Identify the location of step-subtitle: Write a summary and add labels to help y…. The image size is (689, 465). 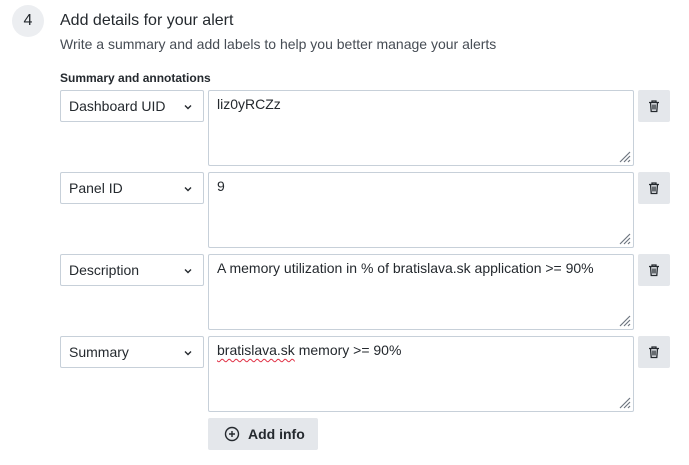
(278, 44).